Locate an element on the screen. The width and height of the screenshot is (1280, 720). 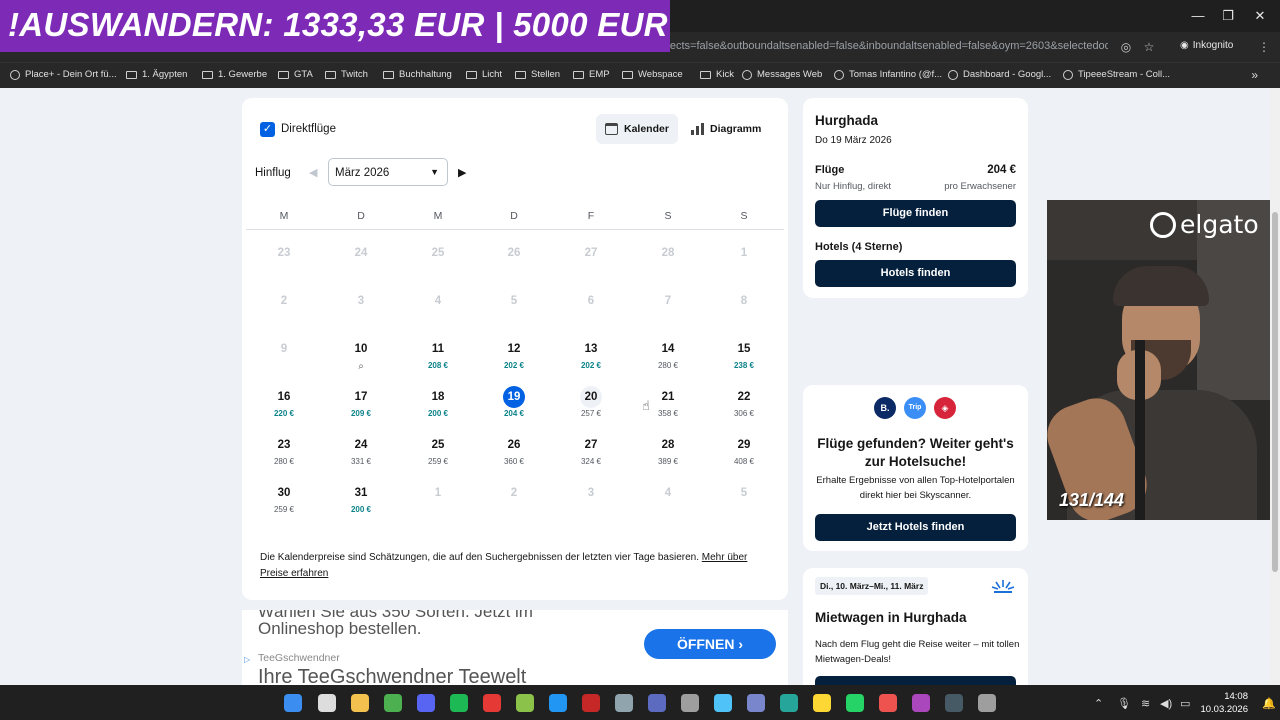
taskbar-clock: 14:08 10.03.2026 is located at coordinates (1224, 703).